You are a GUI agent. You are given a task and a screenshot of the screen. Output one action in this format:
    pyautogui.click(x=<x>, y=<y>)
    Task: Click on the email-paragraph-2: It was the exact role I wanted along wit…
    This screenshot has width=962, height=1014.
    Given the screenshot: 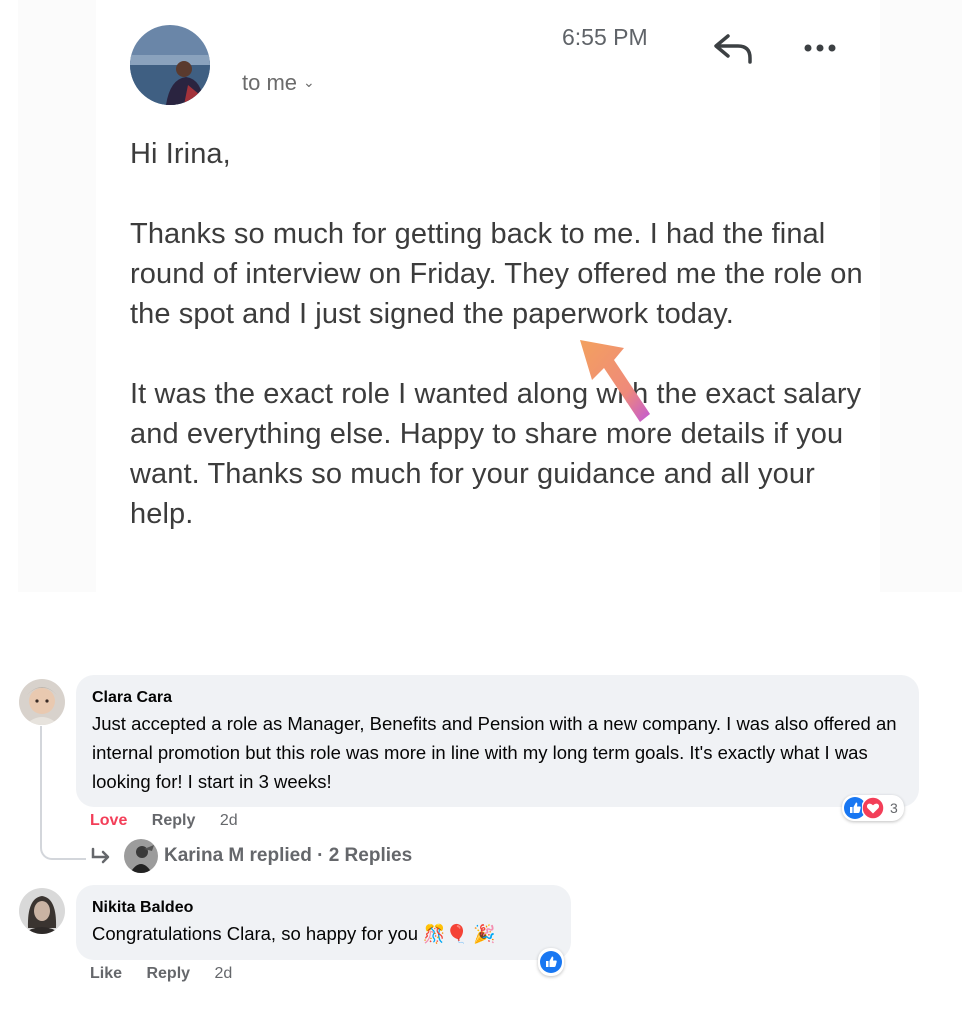 What is the action you would take?
    pyautogui.click(x=496, y=454)
    